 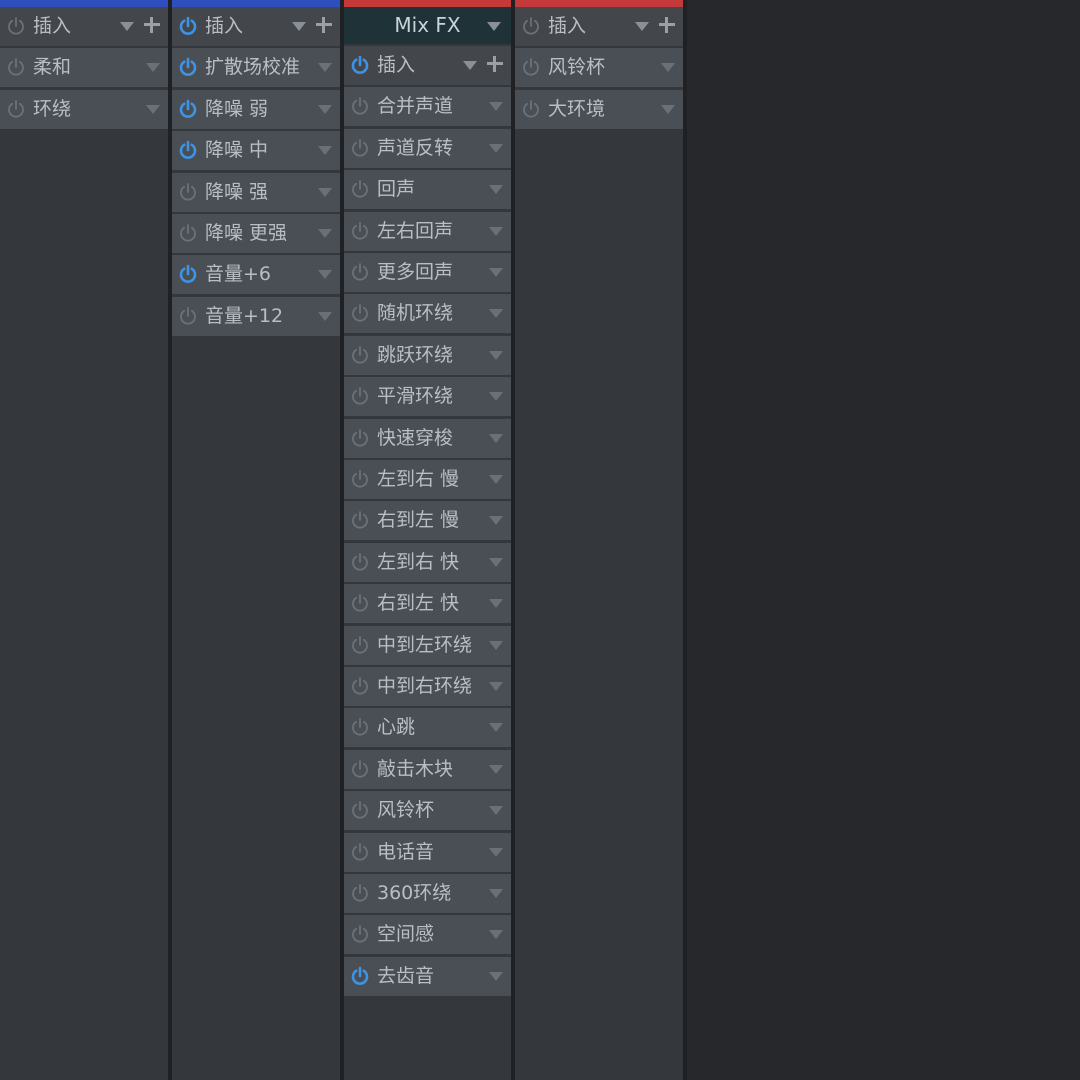 What do you see at coordinates (427, 520) in the screenshot?
I see `insert-slot: 右到左 慢` at bounding box center [427, 520].